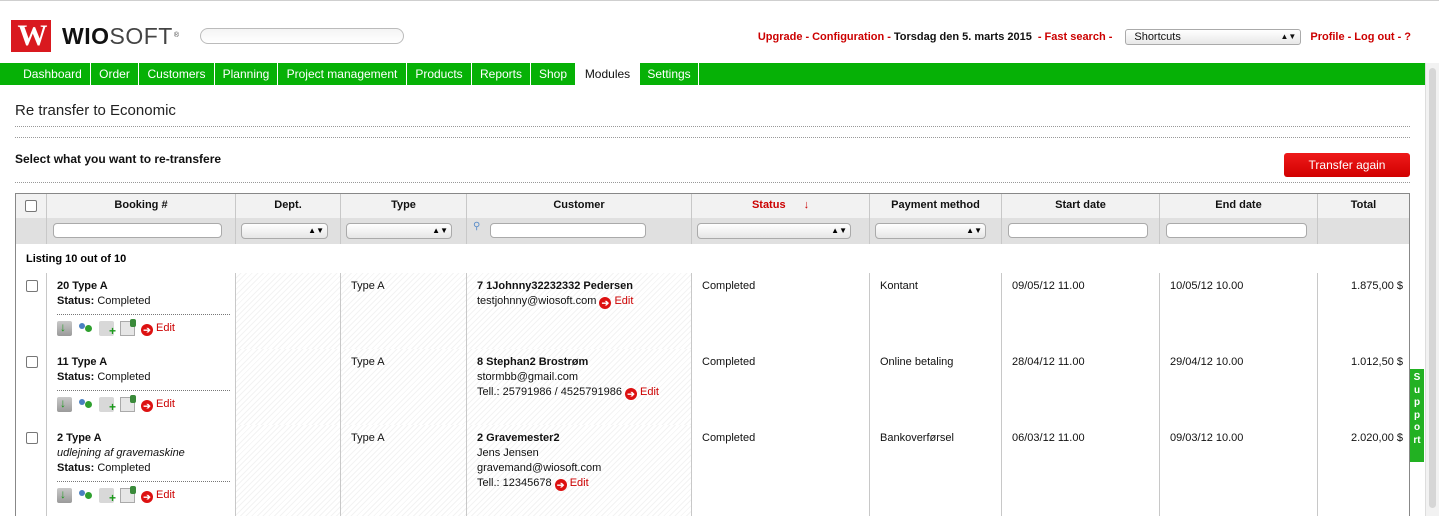 The width and height of the screenshot is (1439, 516). What do you see at coordinates (1347, 165) in the screenshot?
I see `transfer-again-button: Transfer again` at bounding box center [1347, 165].